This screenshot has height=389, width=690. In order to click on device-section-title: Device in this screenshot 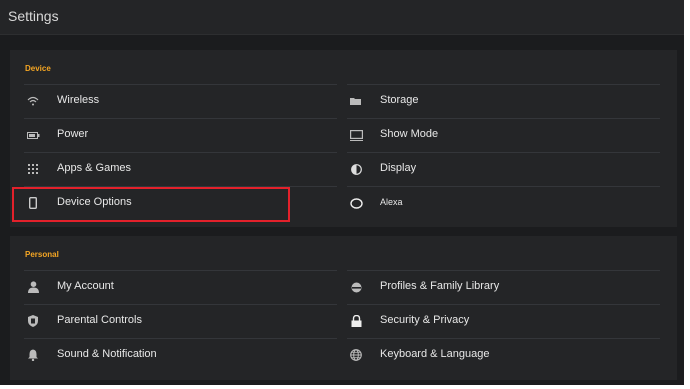, I will do `click(38, 68)`.